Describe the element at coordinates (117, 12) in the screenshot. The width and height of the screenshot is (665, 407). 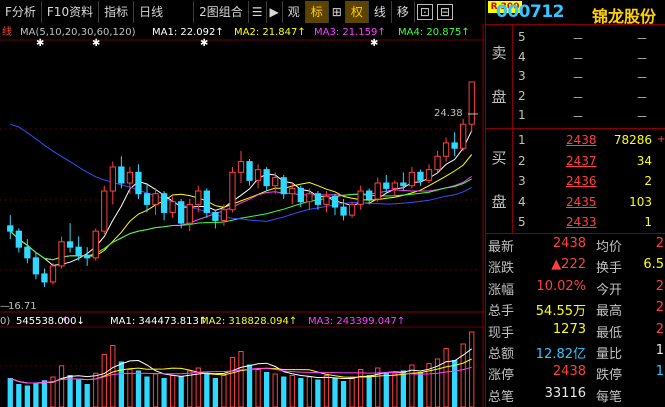
I see `toolbar-indicator-button: 指标` at that location.